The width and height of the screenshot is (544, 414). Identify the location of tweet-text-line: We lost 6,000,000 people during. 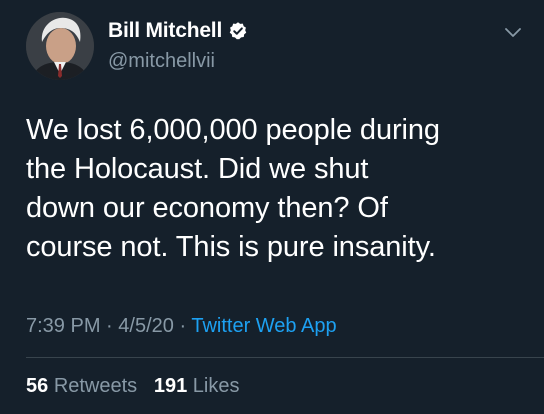
(233, 130).